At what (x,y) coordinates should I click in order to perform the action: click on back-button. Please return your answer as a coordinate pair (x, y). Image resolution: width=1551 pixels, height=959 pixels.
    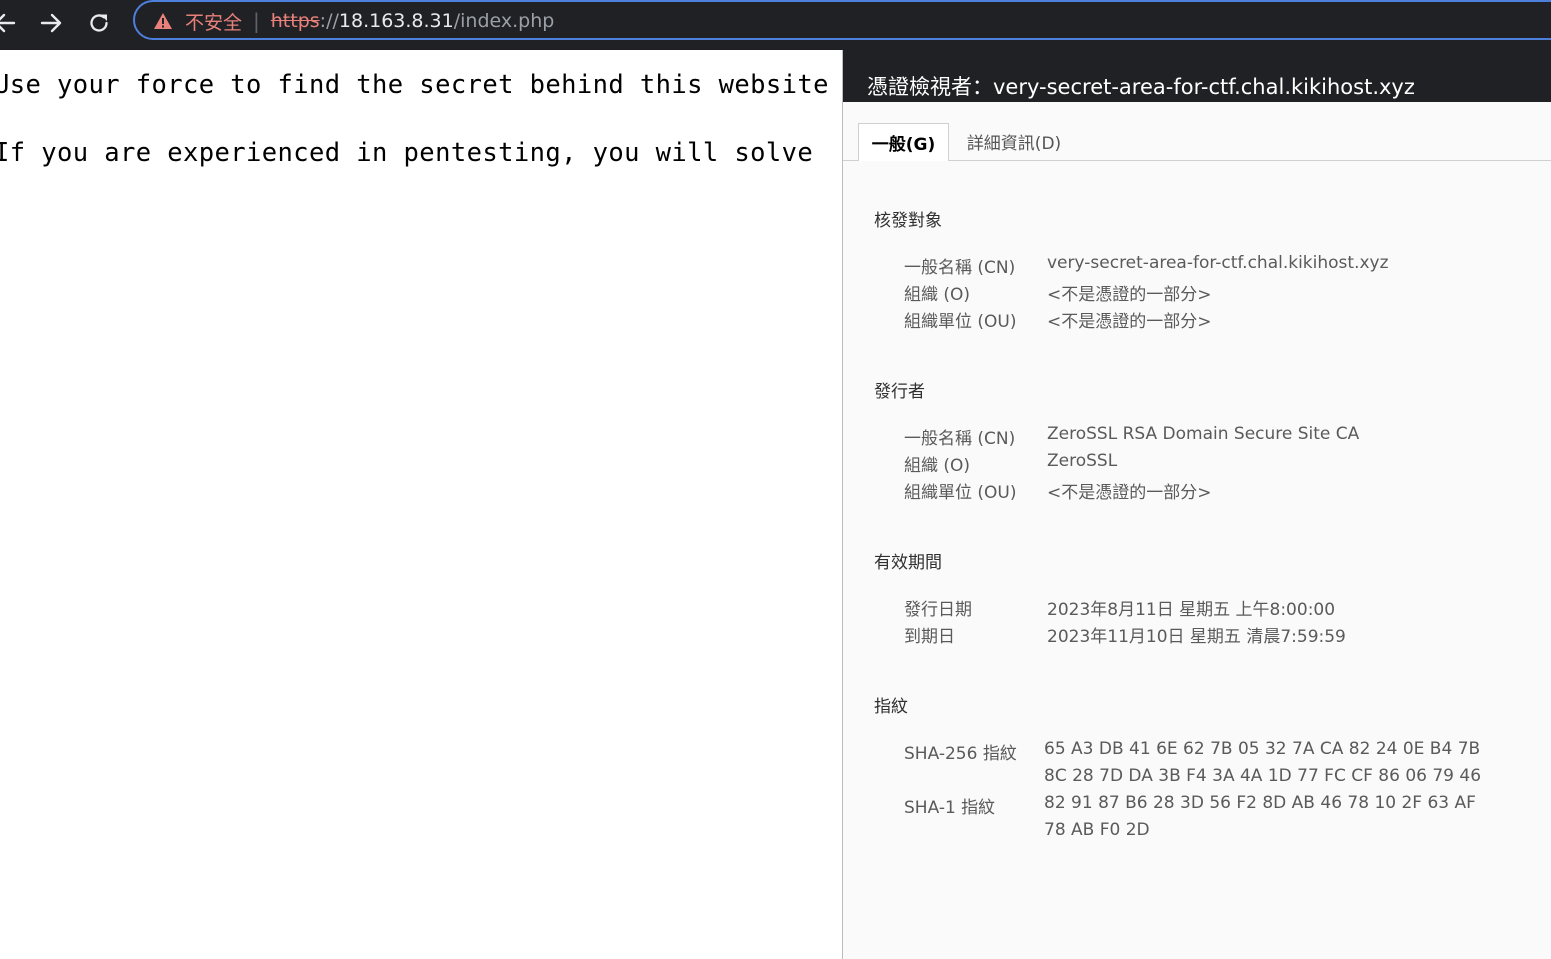
    Looking at the image, I should click on (11, 23).